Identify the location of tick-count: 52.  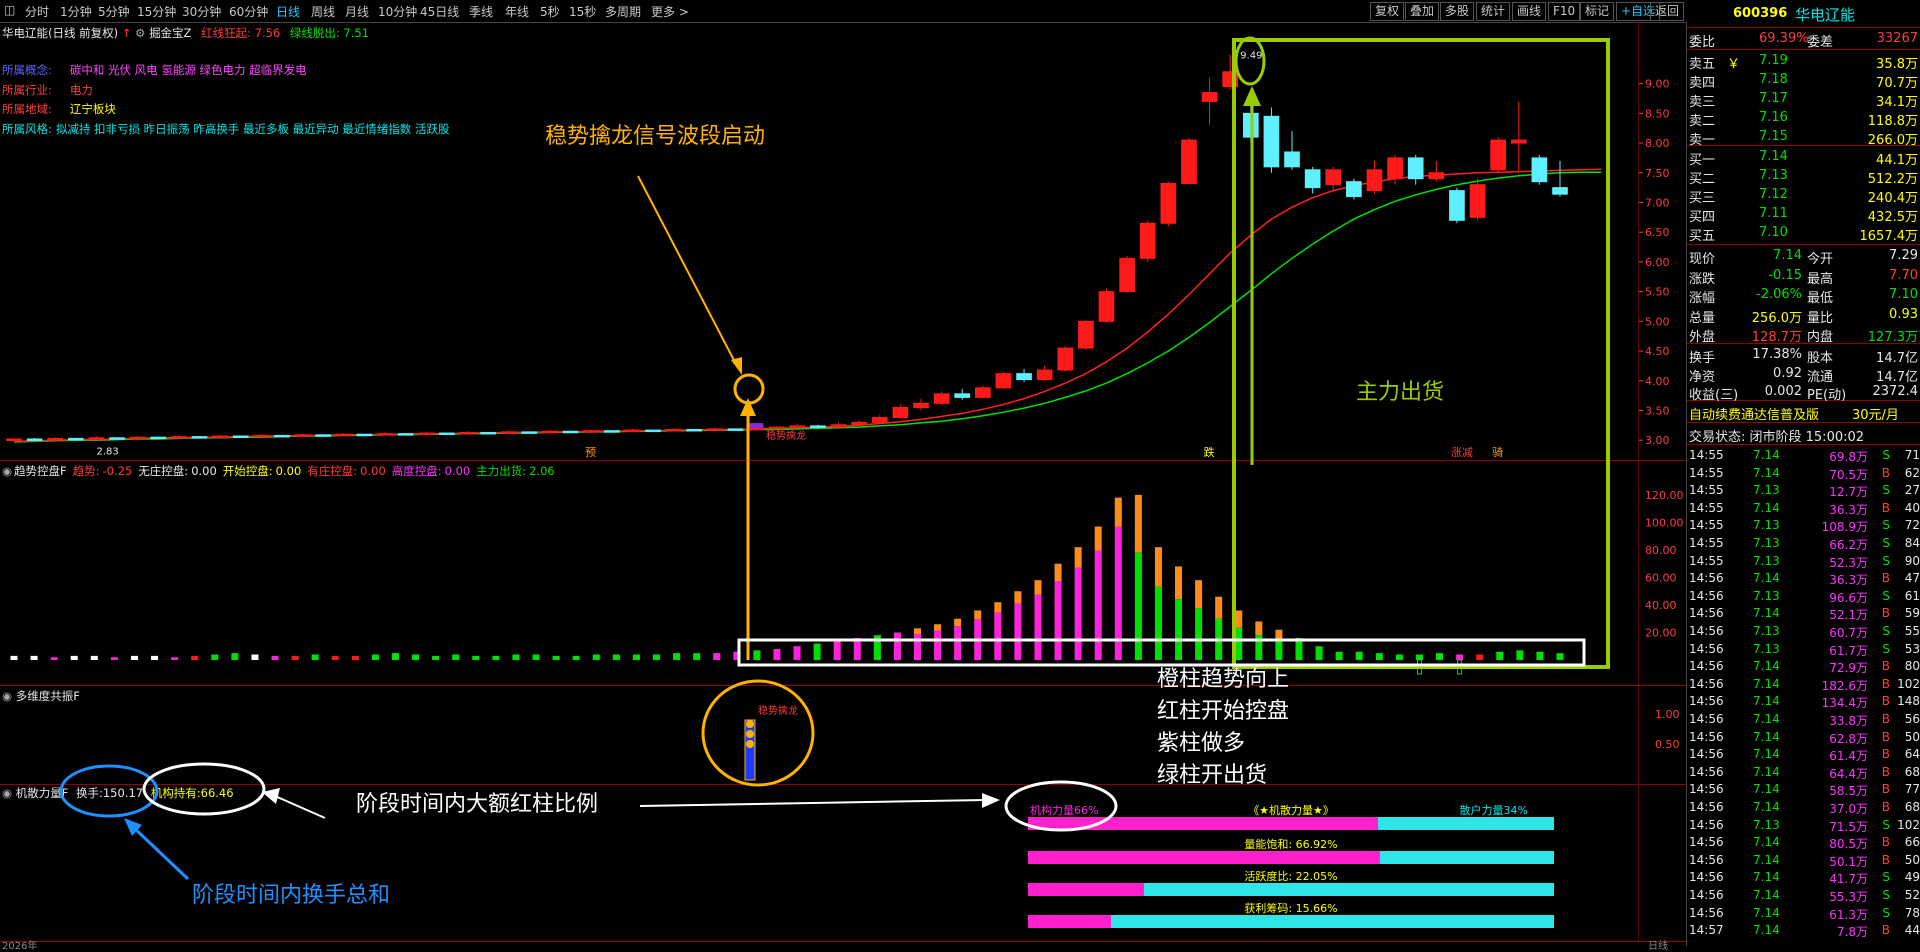
(1912, 895).